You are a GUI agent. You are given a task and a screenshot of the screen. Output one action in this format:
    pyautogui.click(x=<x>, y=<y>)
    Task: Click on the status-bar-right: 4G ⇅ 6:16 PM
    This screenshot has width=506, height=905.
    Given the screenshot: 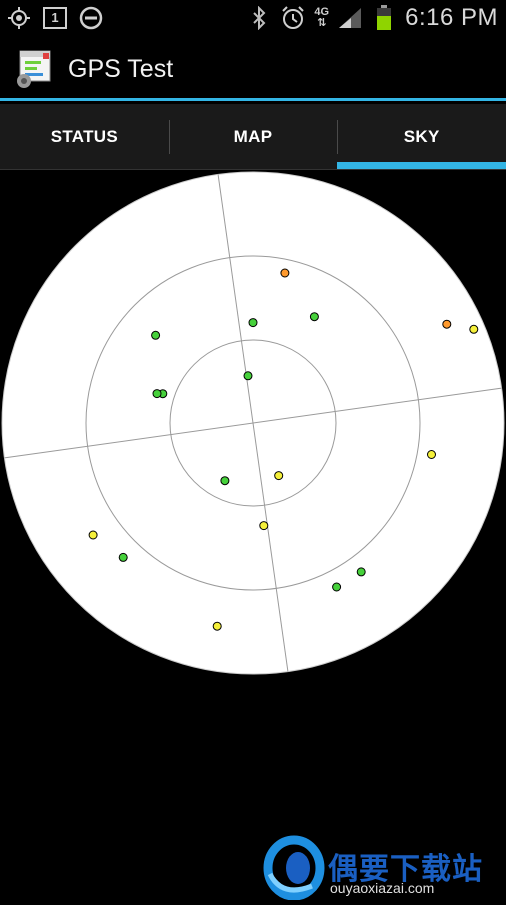 What is the action you would take?
    pyautogui.click(x=372, y=17)
    